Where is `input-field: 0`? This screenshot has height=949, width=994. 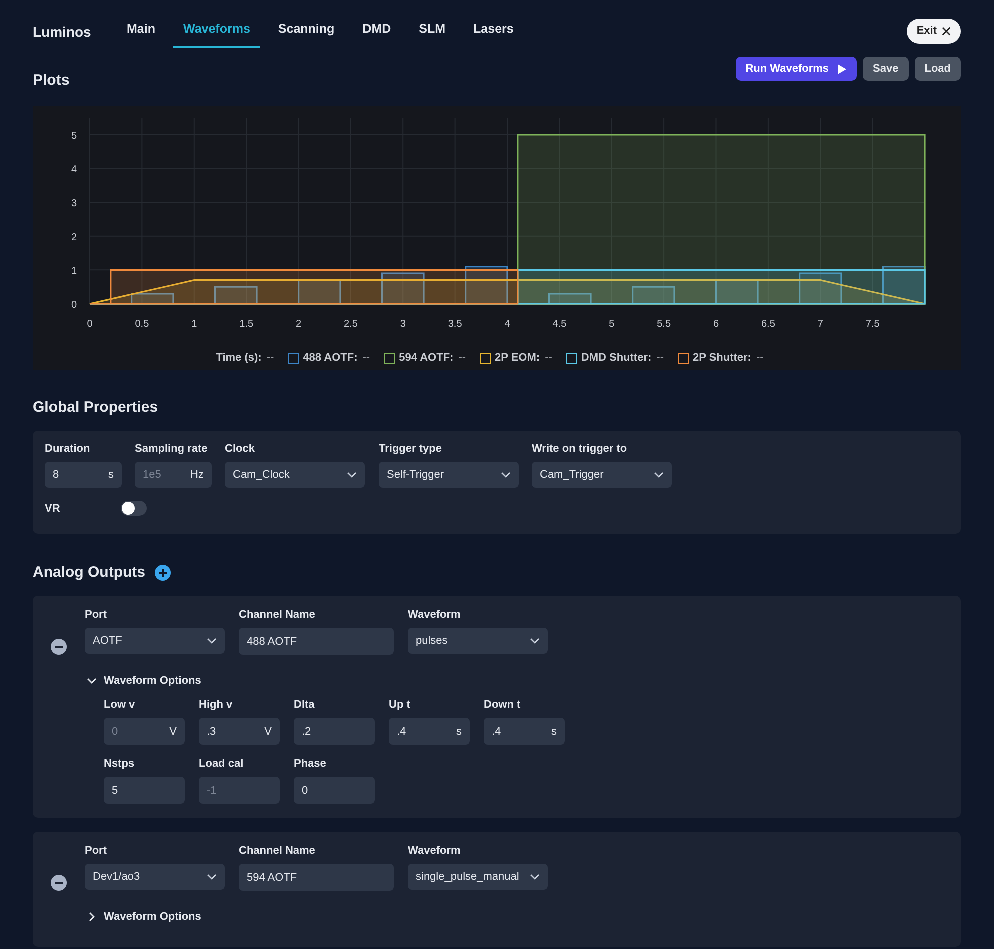 input-field: 0 is located at coordinates (334, 790).